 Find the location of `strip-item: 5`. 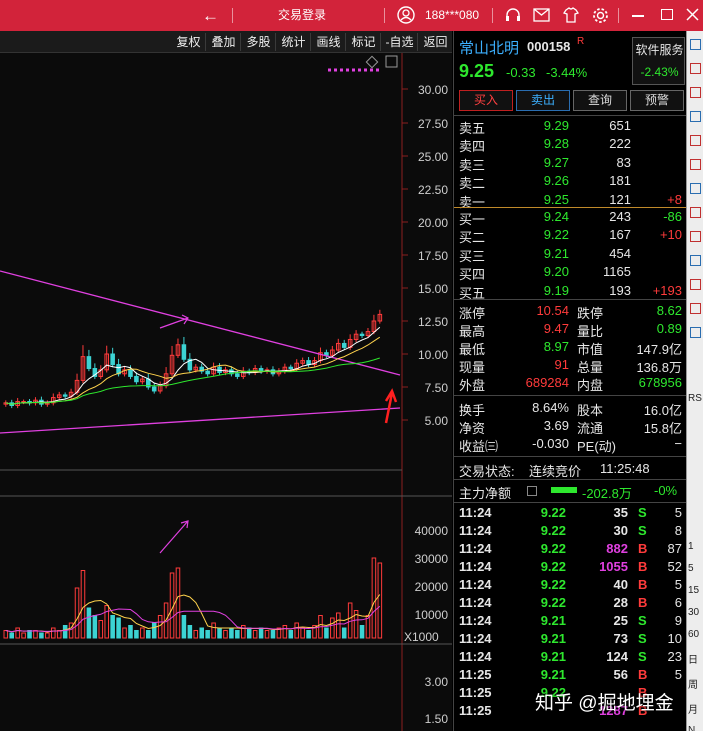

strip-item: 5 is located at coordinates (691, 568).